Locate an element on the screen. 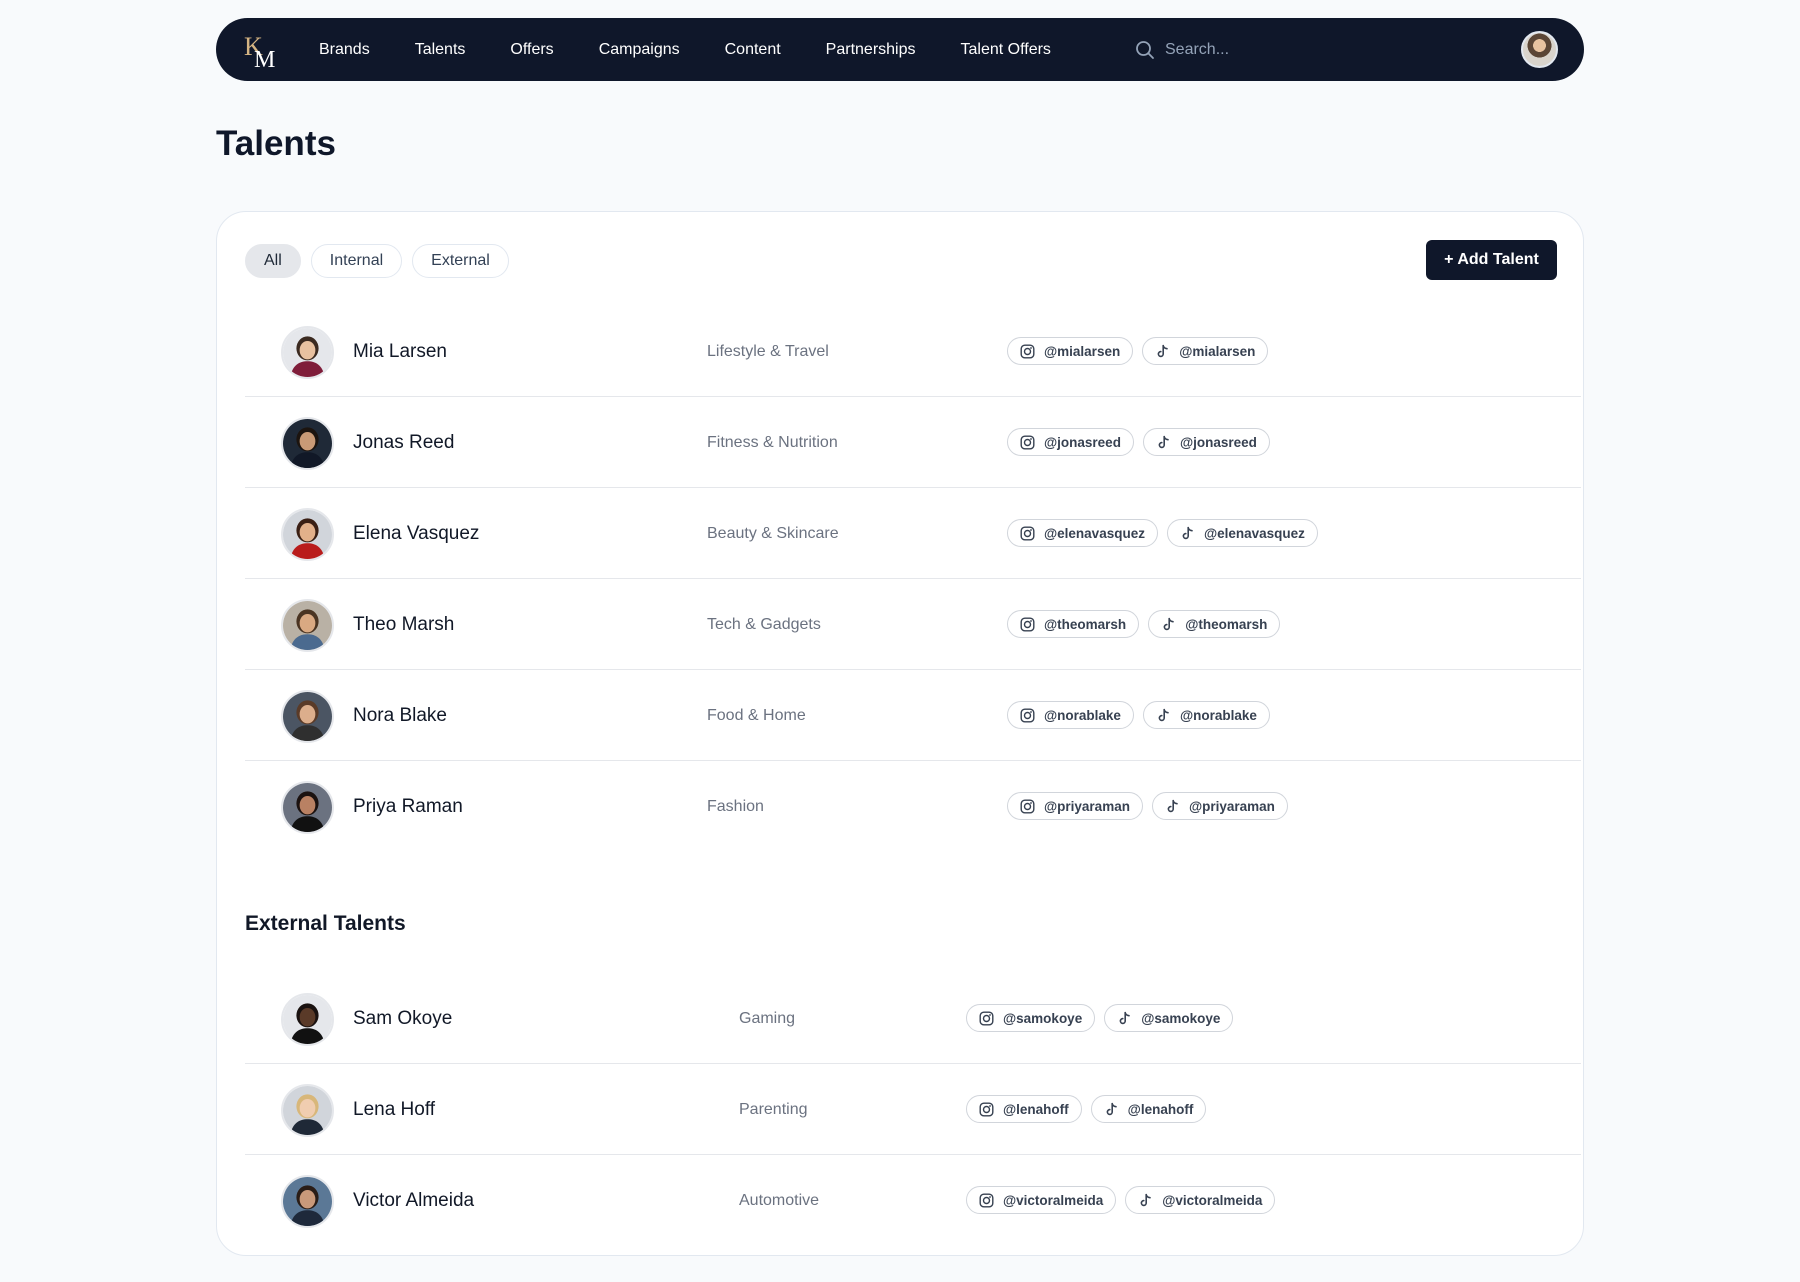 This screenshot has width=1800, height=1282. talent-category: Gaming is located at coordinates (767, 1018).